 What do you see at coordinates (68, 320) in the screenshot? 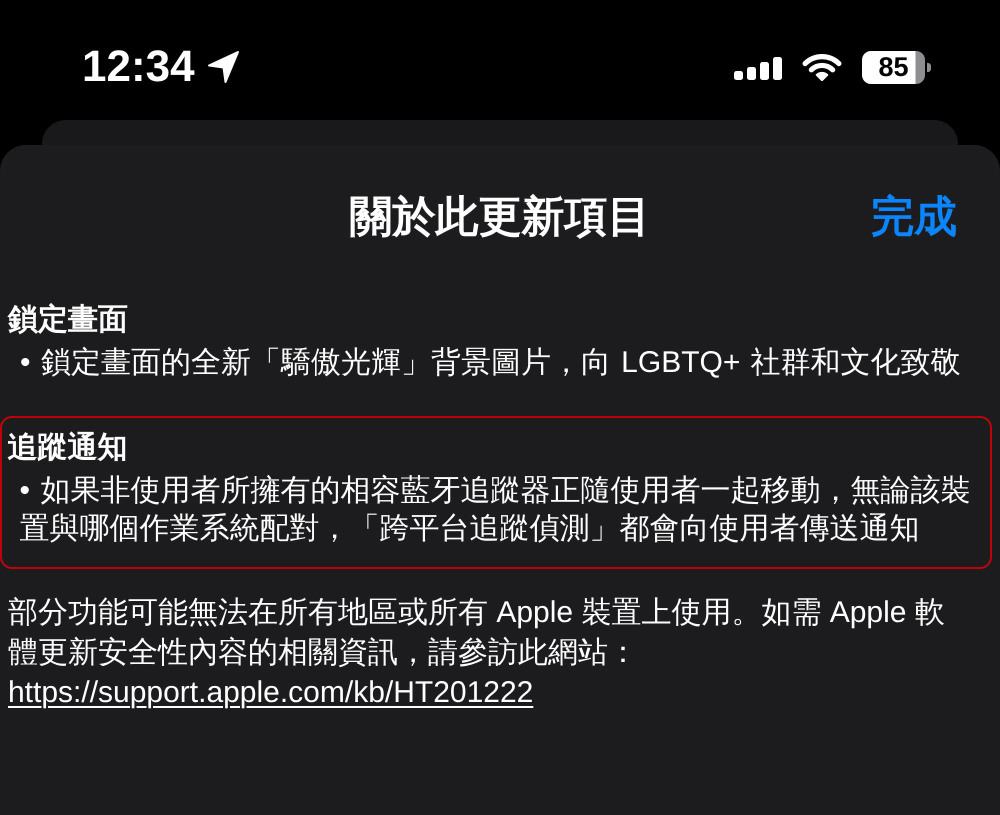
I see `section-heading: 鎖定畫面` at bounding box center [68, 320].